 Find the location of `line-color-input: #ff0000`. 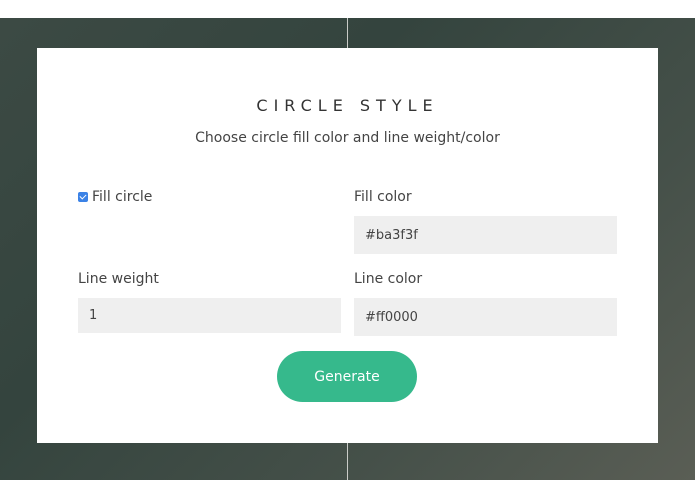

line-color-input: #ff0000 is located at coordinates (485, 317).